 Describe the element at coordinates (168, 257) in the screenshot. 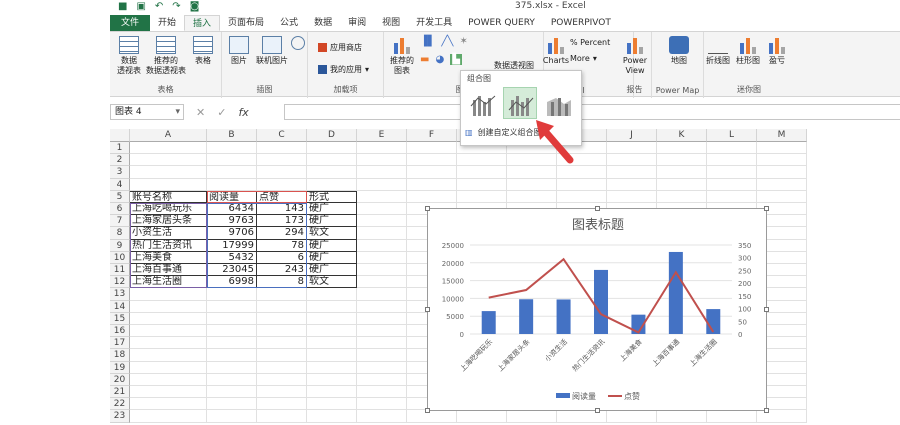

I see `table-cell: 上海美食` at that location.